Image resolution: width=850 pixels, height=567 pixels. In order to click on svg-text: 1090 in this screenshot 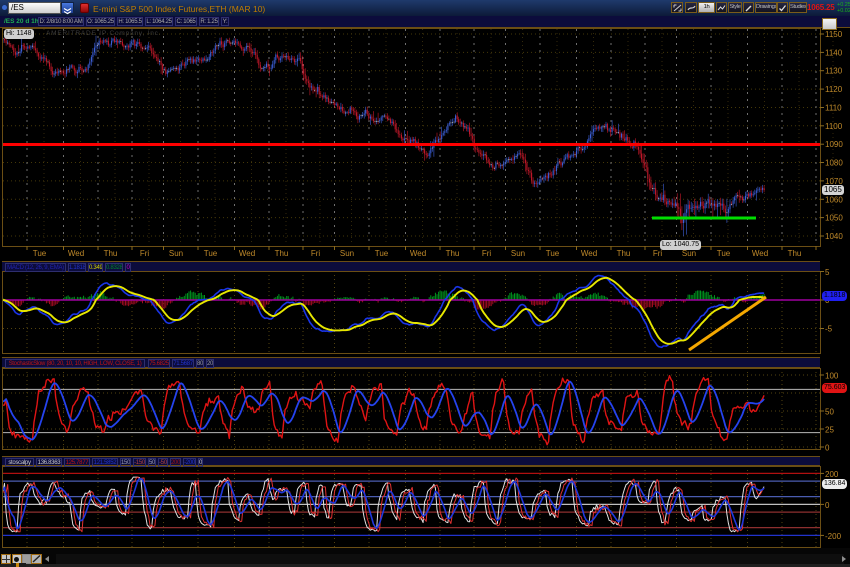, I will do `click(834, 144)`.